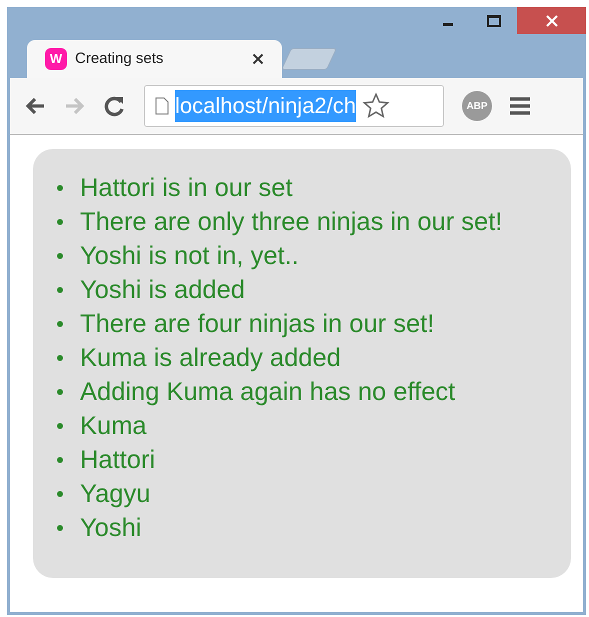 Image resolution: width=589 pixels, height=617 pixels. I want to click on list-item: Hattori is in our set, so click(186, 188).